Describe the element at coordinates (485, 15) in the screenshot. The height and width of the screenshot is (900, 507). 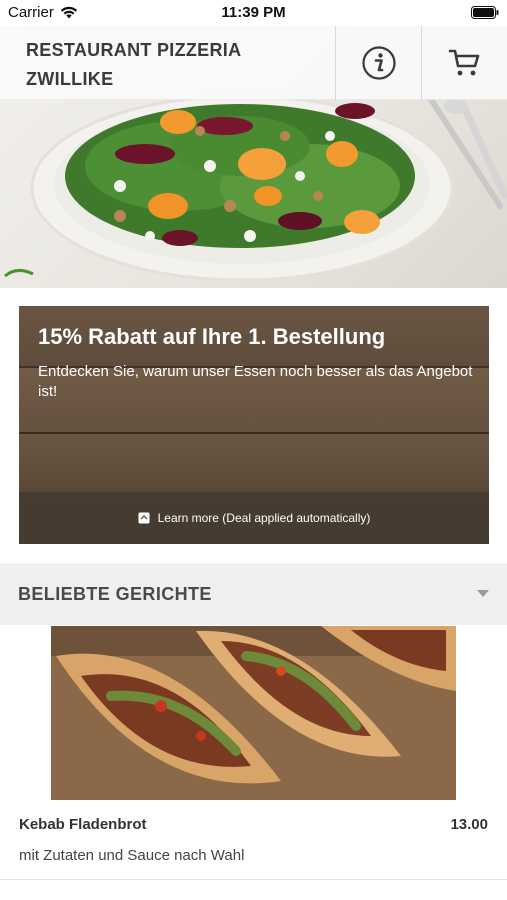
I see `battery-icon` at that location.